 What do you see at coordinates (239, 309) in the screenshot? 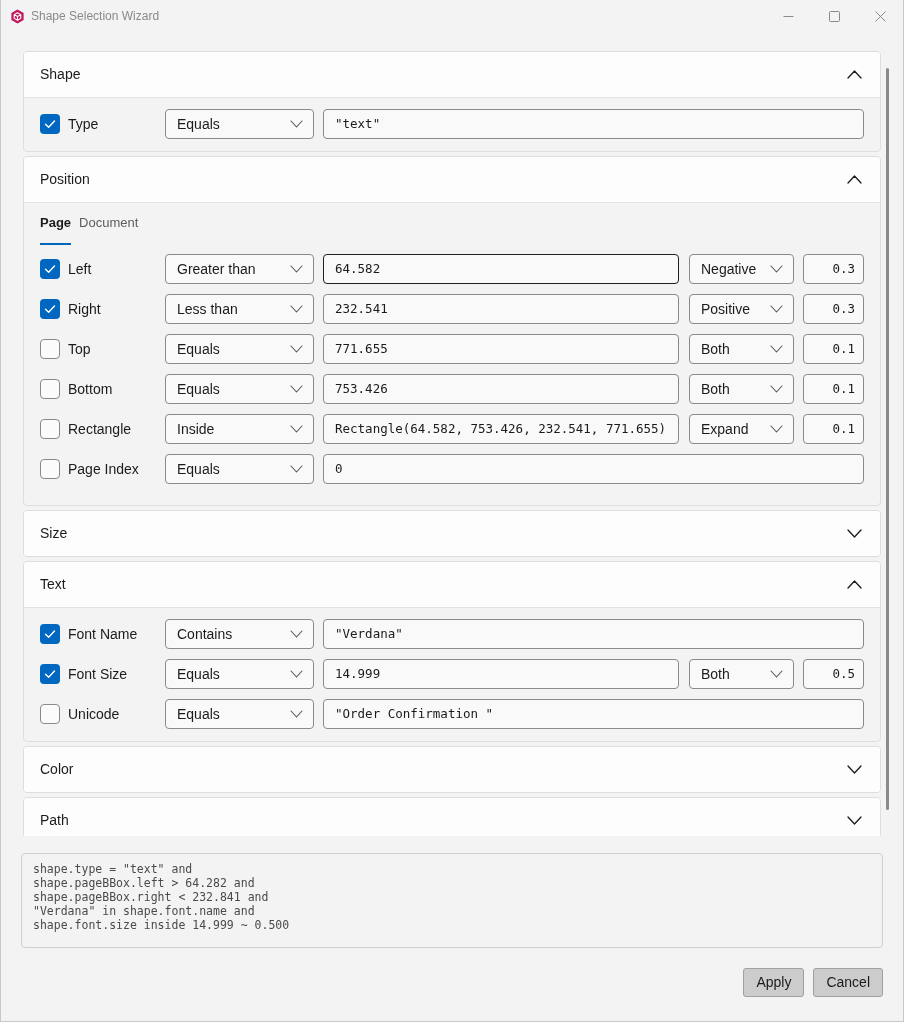
I see `operator-dropdown: Less than` at bounding box center [239, 309].